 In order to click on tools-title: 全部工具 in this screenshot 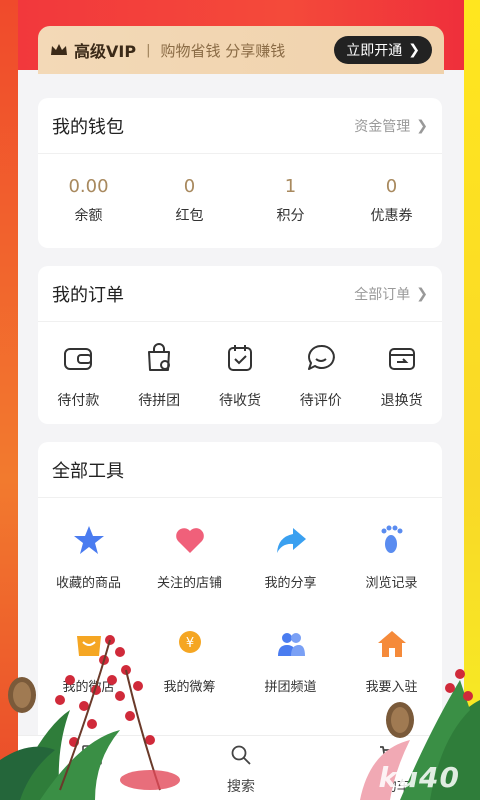, I will do `click(88, 471)`.